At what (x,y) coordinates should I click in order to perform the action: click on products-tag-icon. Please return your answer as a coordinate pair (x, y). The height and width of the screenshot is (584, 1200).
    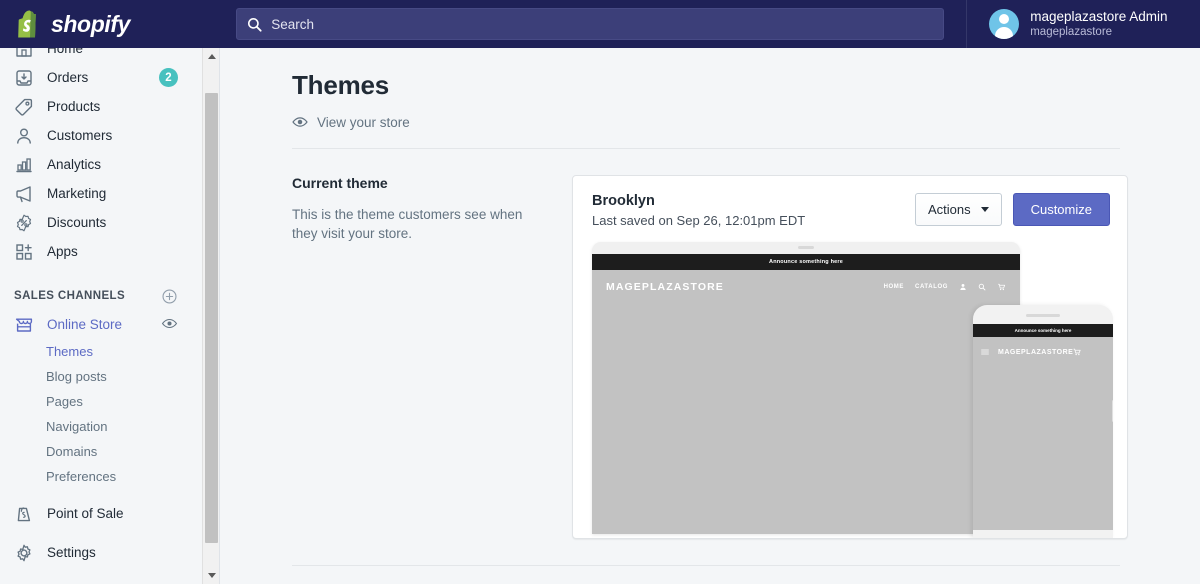
    Looking at the image, I should click on (24, 107).